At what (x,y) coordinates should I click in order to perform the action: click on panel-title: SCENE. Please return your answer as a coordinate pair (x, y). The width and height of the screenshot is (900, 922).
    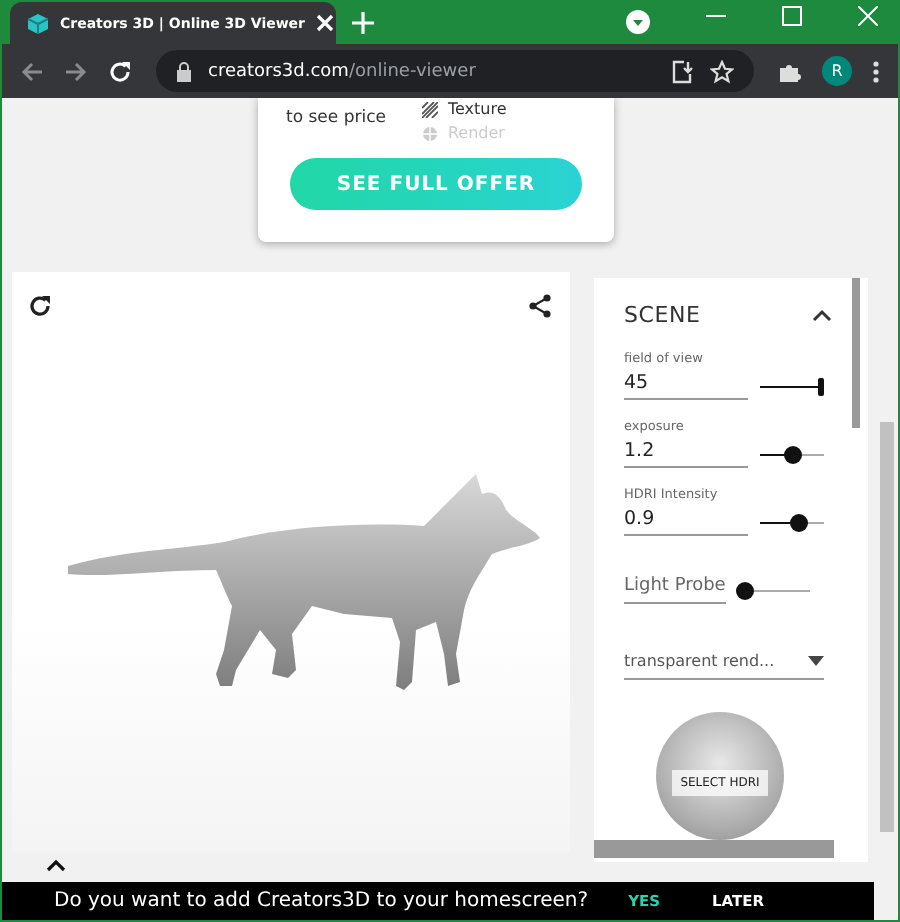
    Looking at the image, I should click on (662, 315).